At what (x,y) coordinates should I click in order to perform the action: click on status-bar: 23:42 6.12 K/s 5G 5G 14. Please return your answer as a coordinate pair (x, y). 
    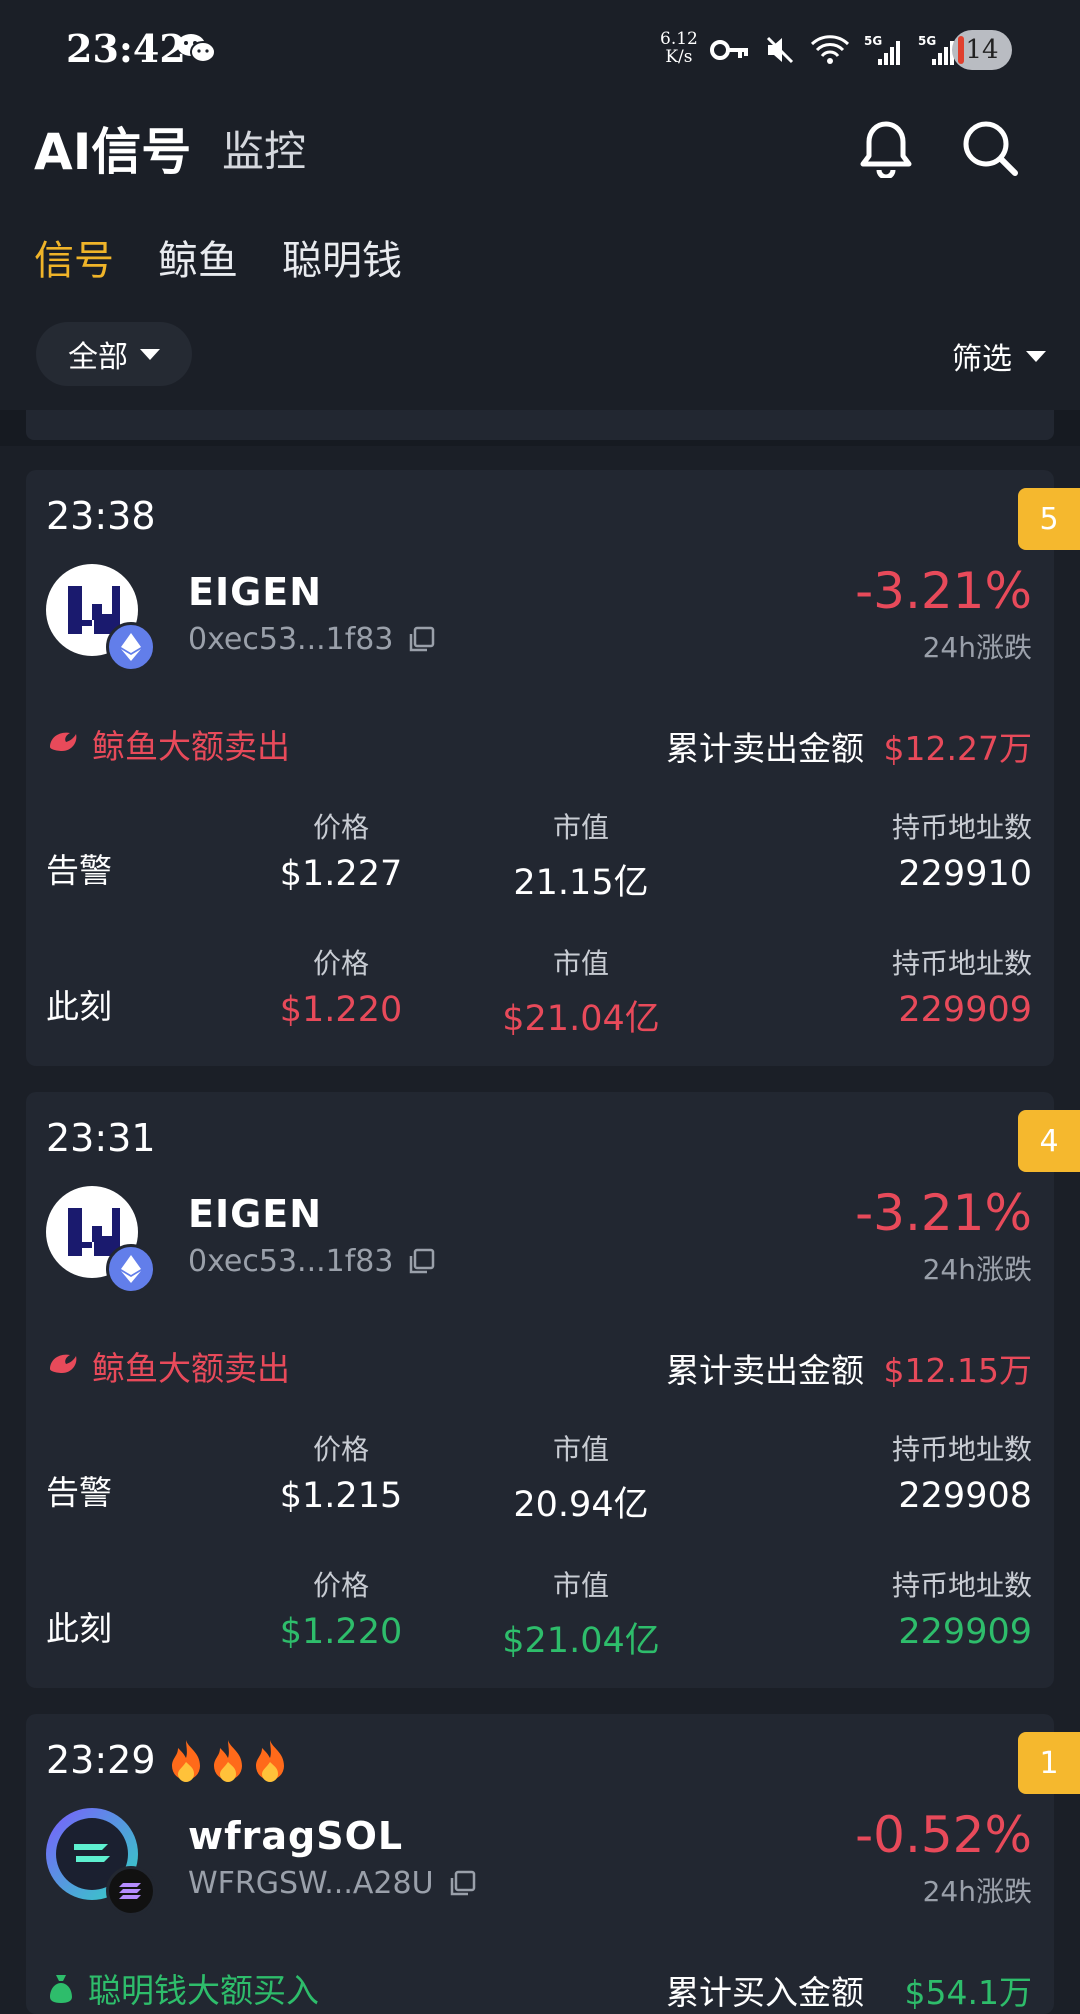
    Looking at the image, I should click on (540, 50).